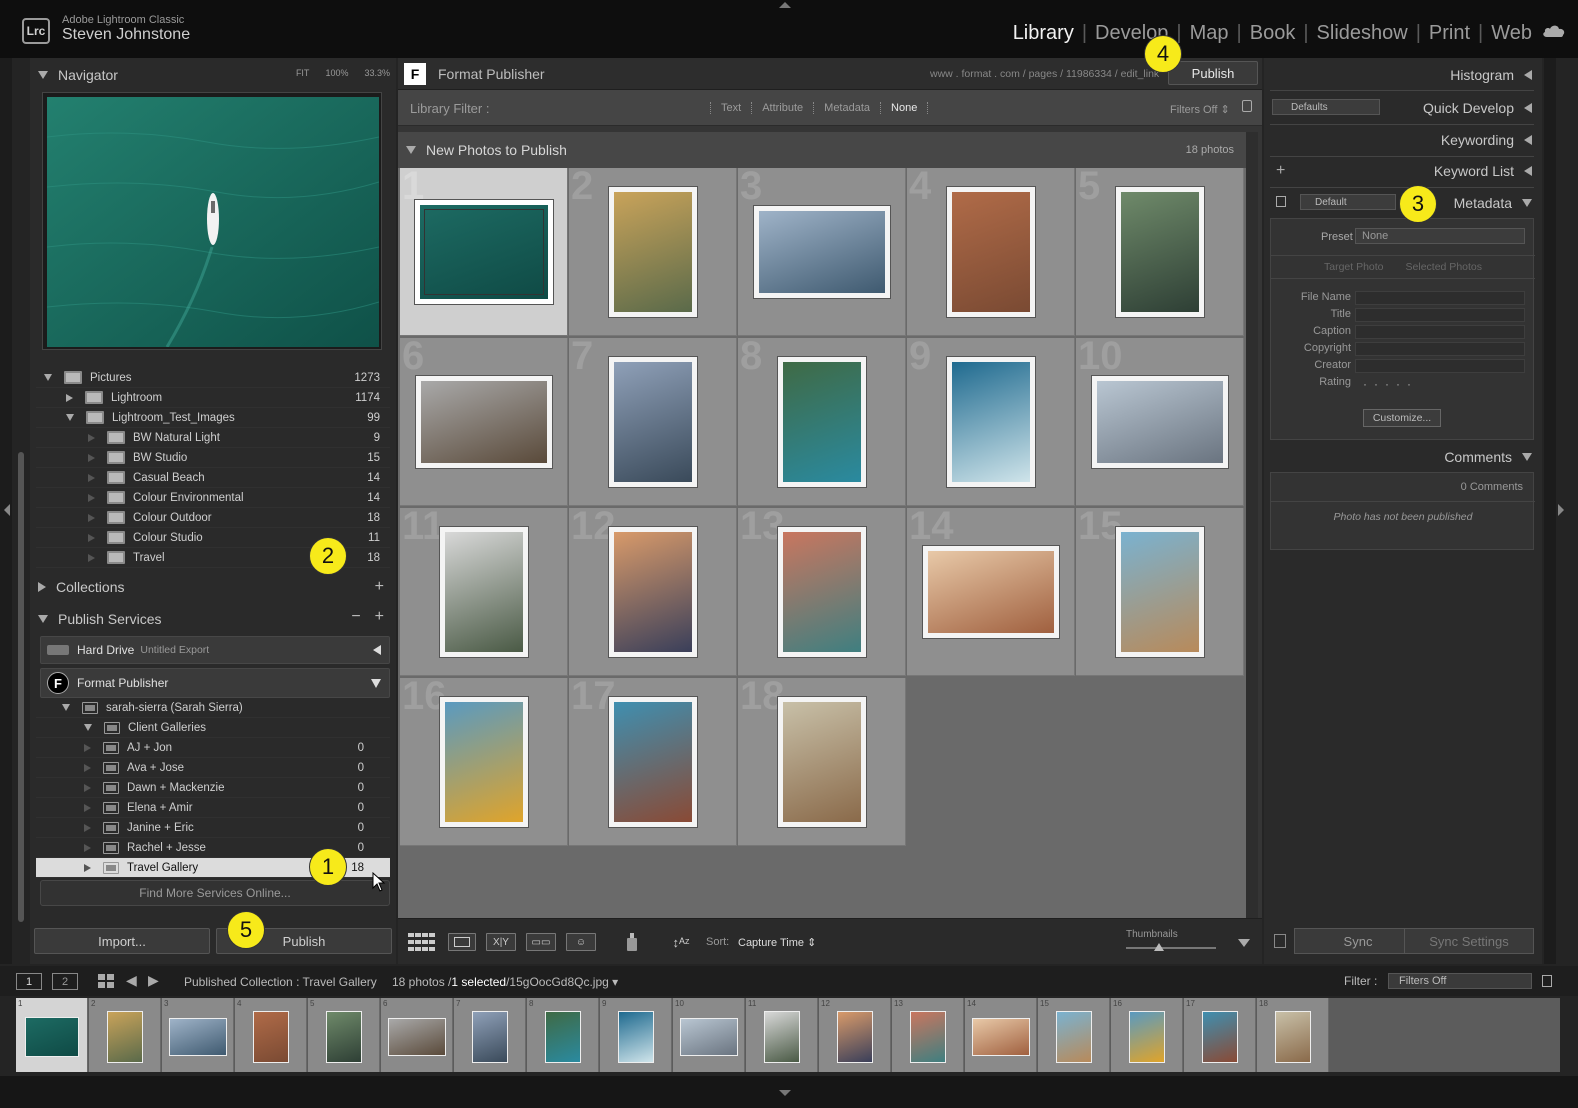 Image resolution: width=1578 pixels, height=1108 pixels. What do you see at coordinates (344, 1035) in the screenshot?
I see `filmstrip-cell: 5` at bounding box center [344, 1035].